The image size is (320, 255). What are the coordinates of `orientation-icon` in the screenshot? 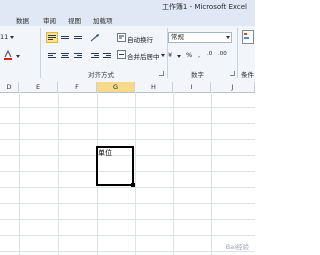 It's located at (94, 38).